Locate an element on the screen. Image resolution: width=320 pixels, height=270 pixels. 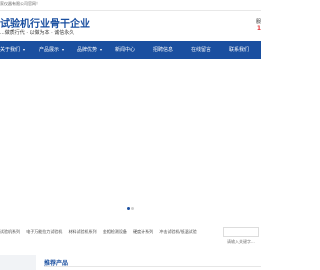
nav-item-label: 招聘信息 is located at coordinates (163, 50).